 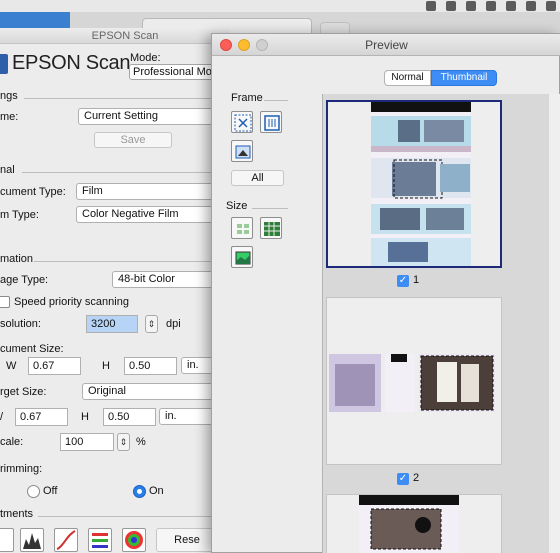 What do you see at coordinates (23, 392) in the screenshot?
I see `target-size-label: rget Size:` at bounding box center [23, 392].